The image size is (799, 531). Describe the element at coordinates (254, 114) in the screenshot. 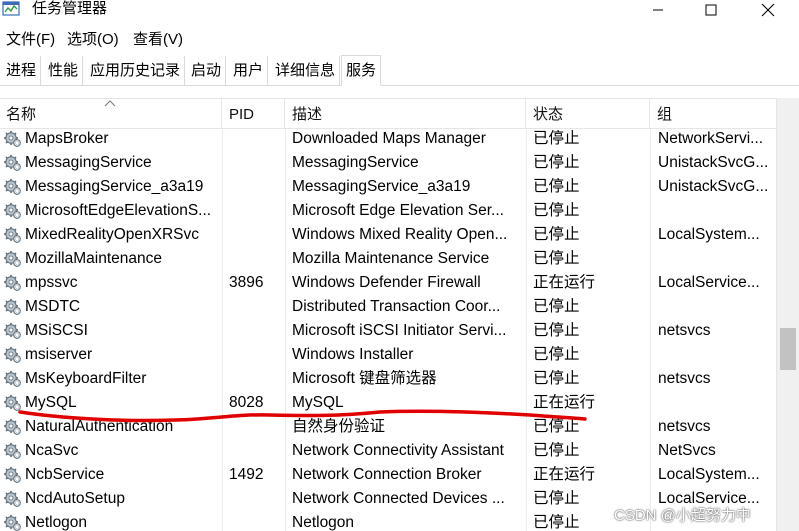

I see `column-header-pid: PID` at that location.